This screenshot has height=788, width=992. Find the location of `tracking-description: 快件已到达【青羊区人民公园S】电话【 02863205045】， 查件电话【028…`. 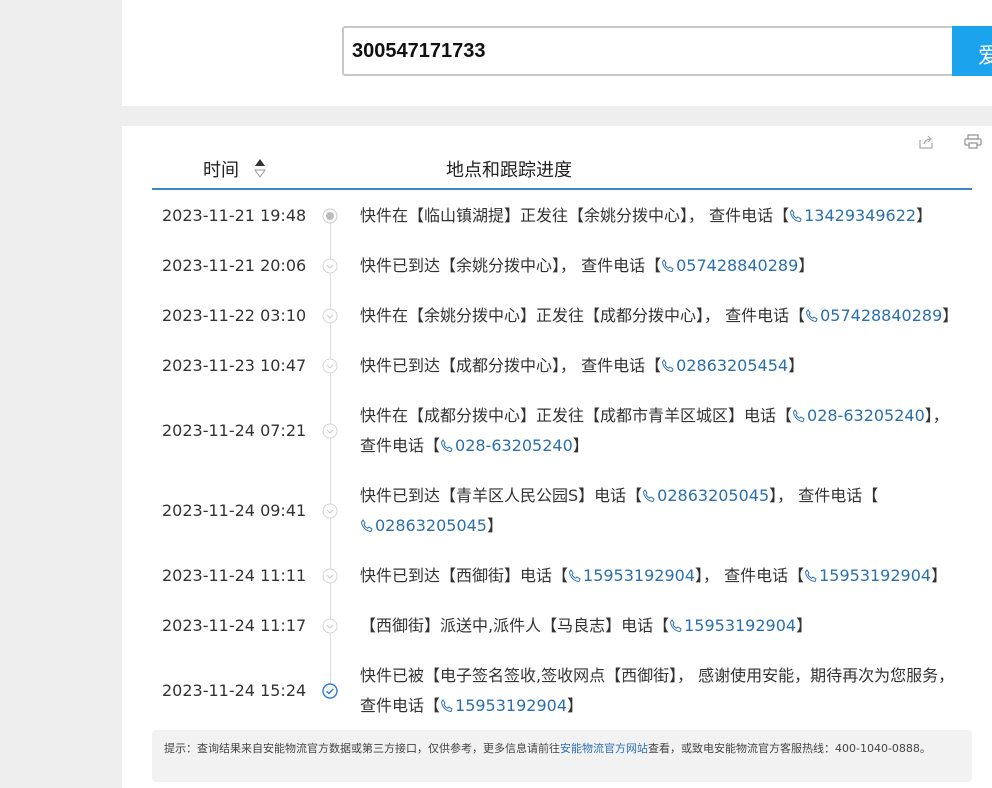

tracking-description: 快件已到达【青羊区人民公园S】电话【 02863205045】， 查件电话【028… is located at coordinates (660, 511).